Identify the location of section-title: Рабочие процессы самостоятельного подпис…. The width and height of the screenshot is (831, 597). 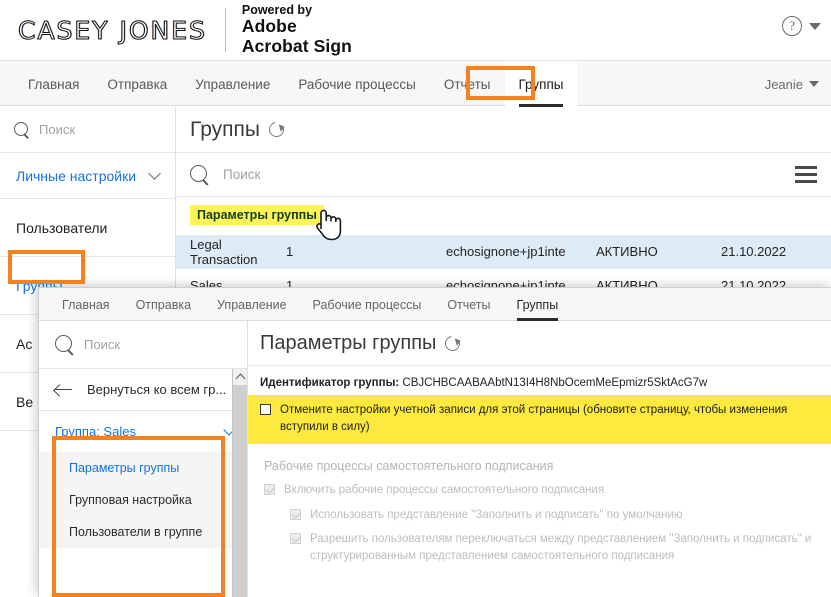
(409, 466).